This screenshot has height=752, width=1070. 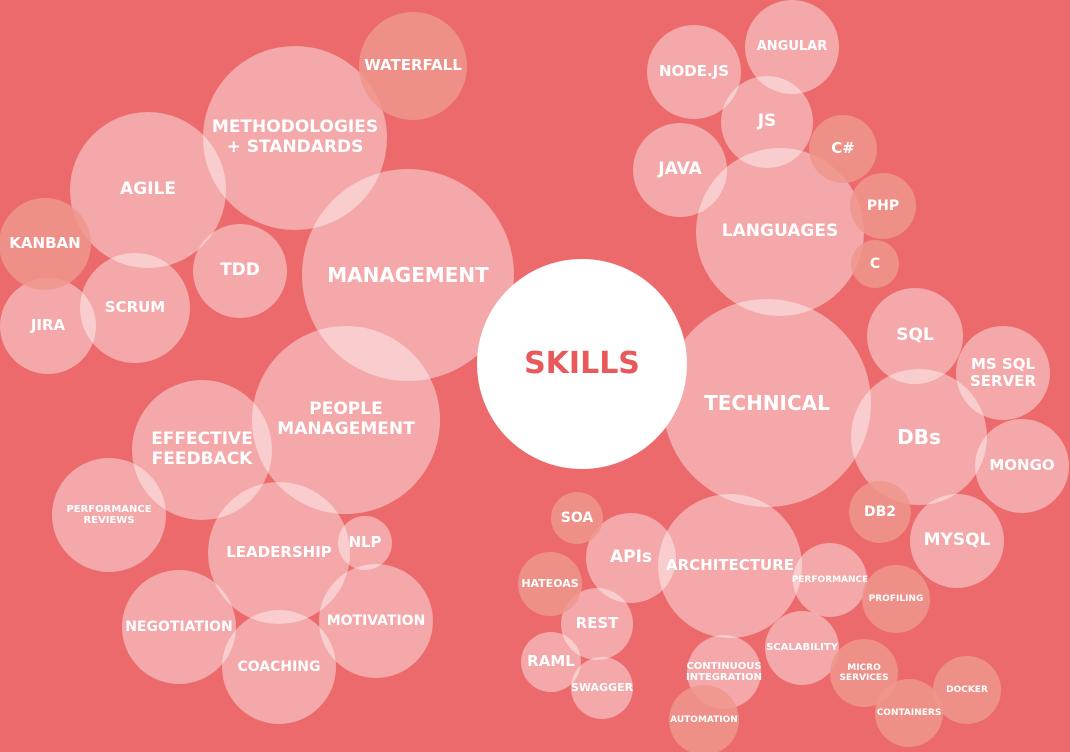 What do you see at coordinates (830, 580) in the screenshot?
I see `bubble-performance: PERFORMANCE` at bounding box center [830, 580].